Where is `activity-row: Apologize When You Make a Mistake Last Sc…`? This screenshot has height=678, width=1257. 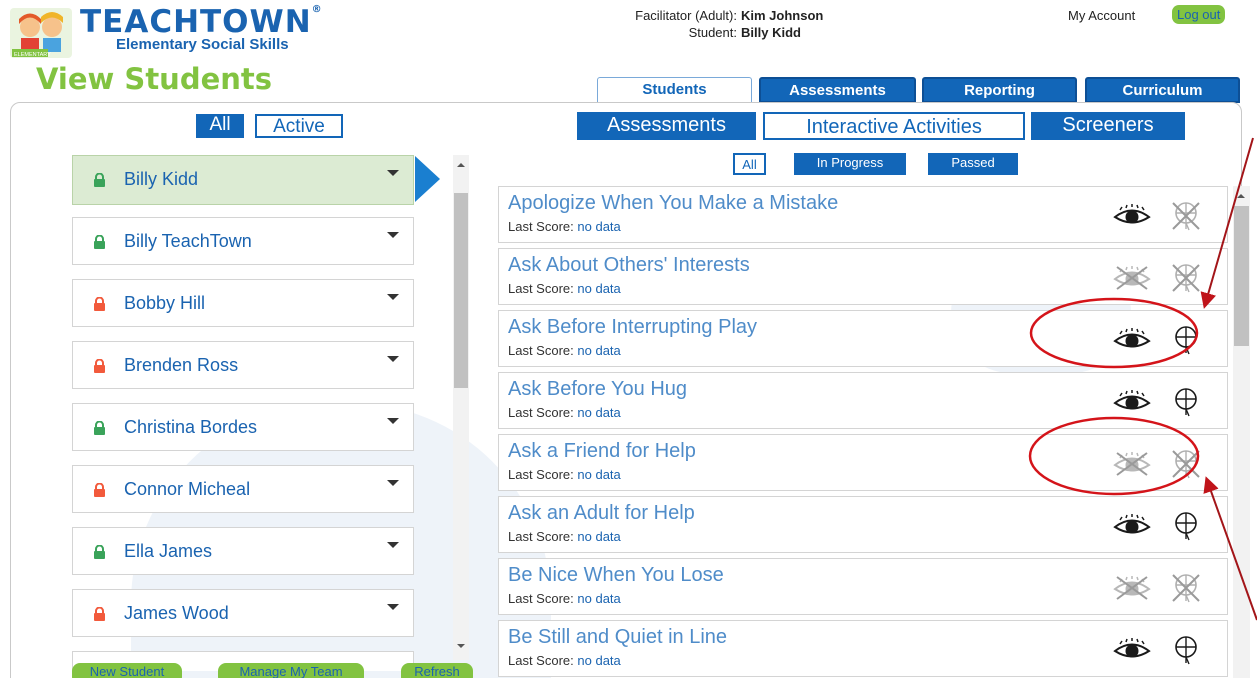 activity-row: Apologize When You Make a Mistake Last Sc… is located at coordinates (863, 214).